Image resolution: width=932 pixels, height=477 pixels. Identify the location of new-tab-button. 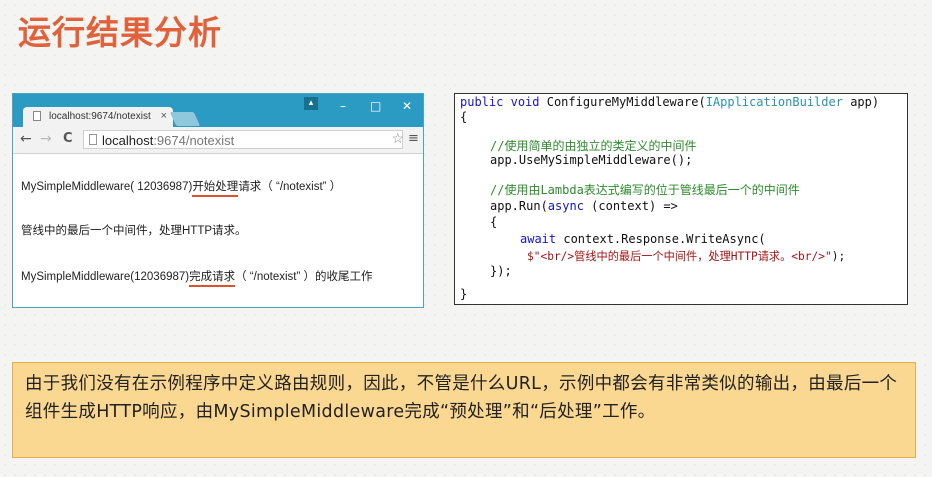
(185, 119).